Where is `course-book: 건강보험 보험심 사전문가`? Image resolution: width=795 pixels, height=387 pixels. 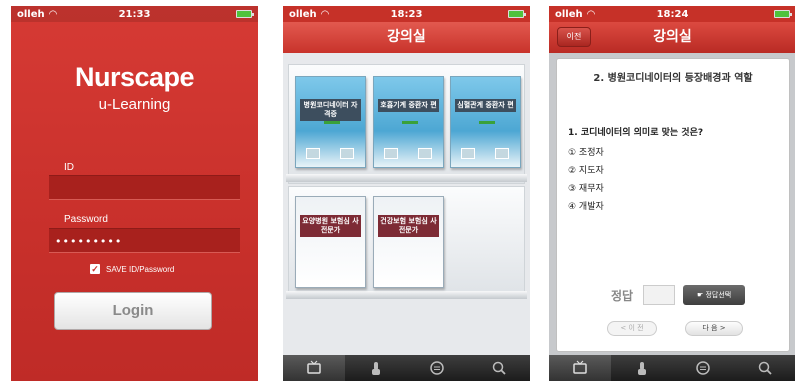 course-book: 건강보험 보험심 사전문가 is located at coordinates (408, 242).